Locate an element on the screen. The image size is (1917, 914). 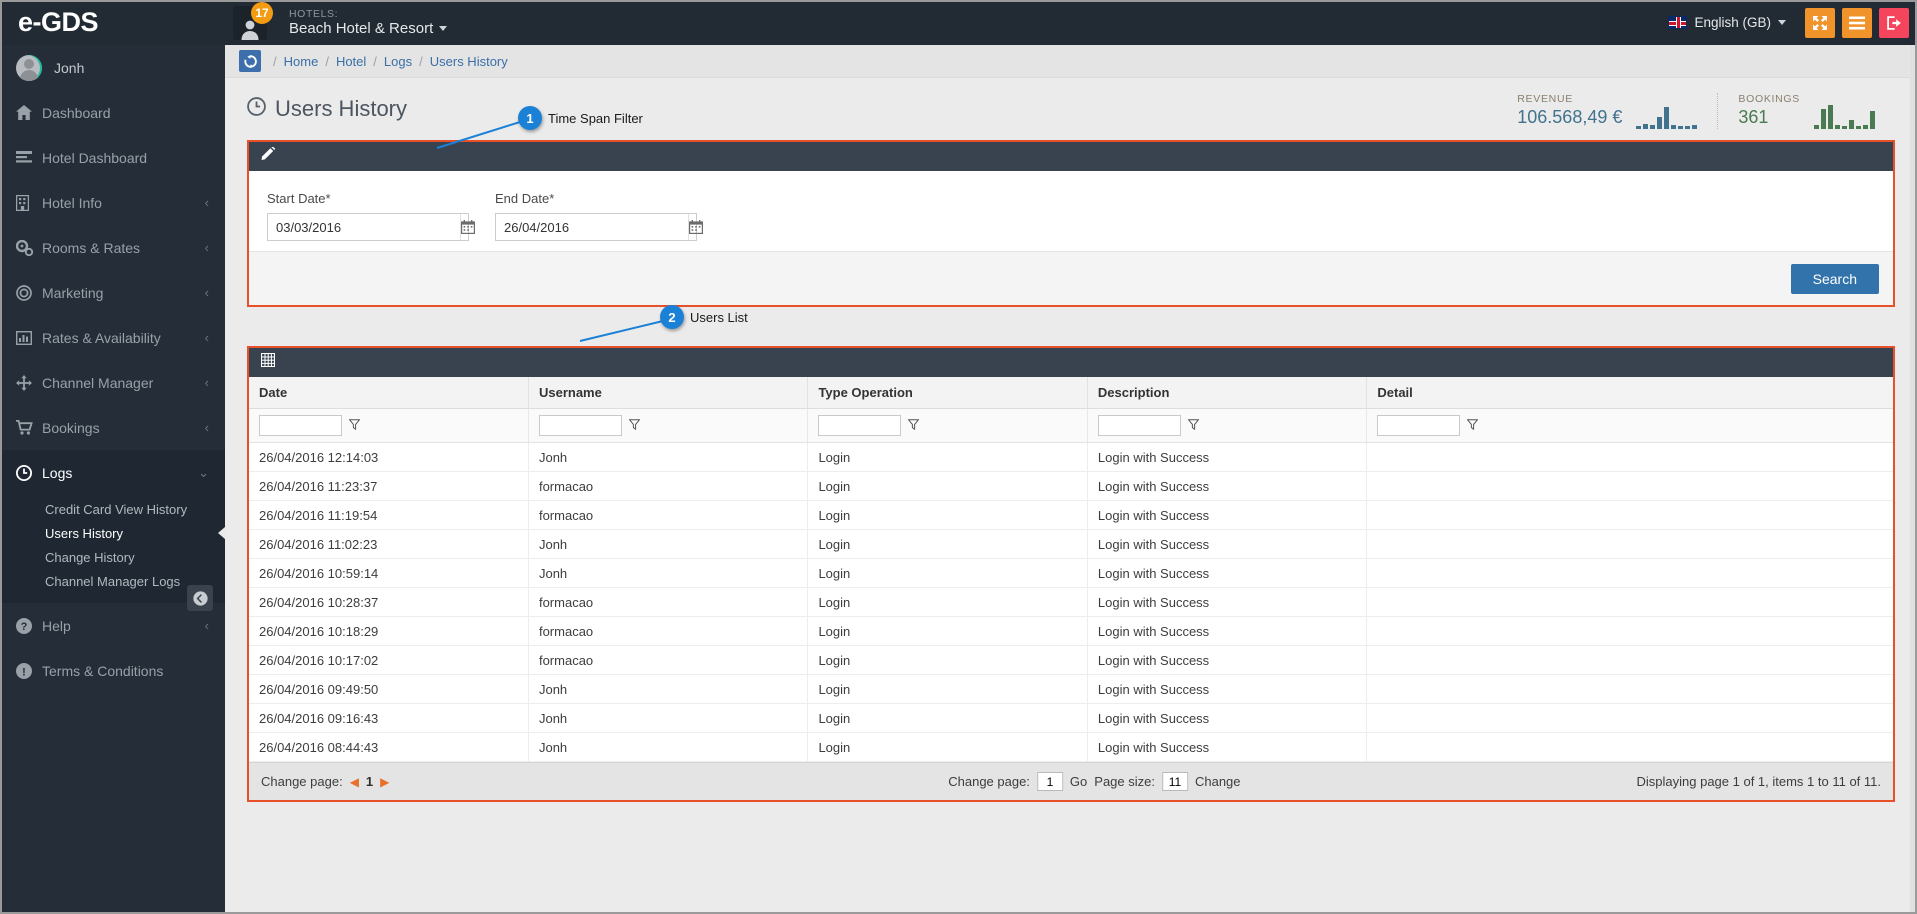
end-date-input is located at coordinates (592, 227).